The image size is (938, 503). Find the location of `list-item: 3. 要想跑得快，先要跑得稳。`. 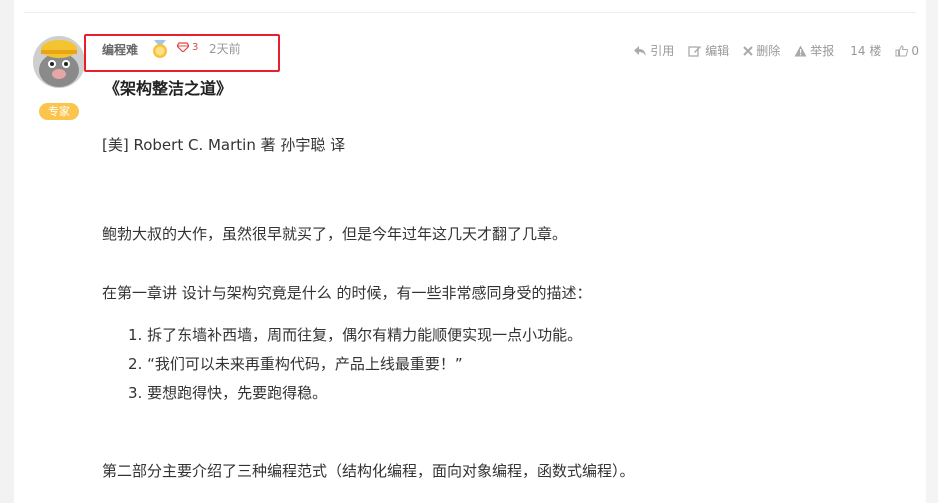

list-item: 3. 要想跑得快，先要跑得稳。 is located at coordinates (228, 393).